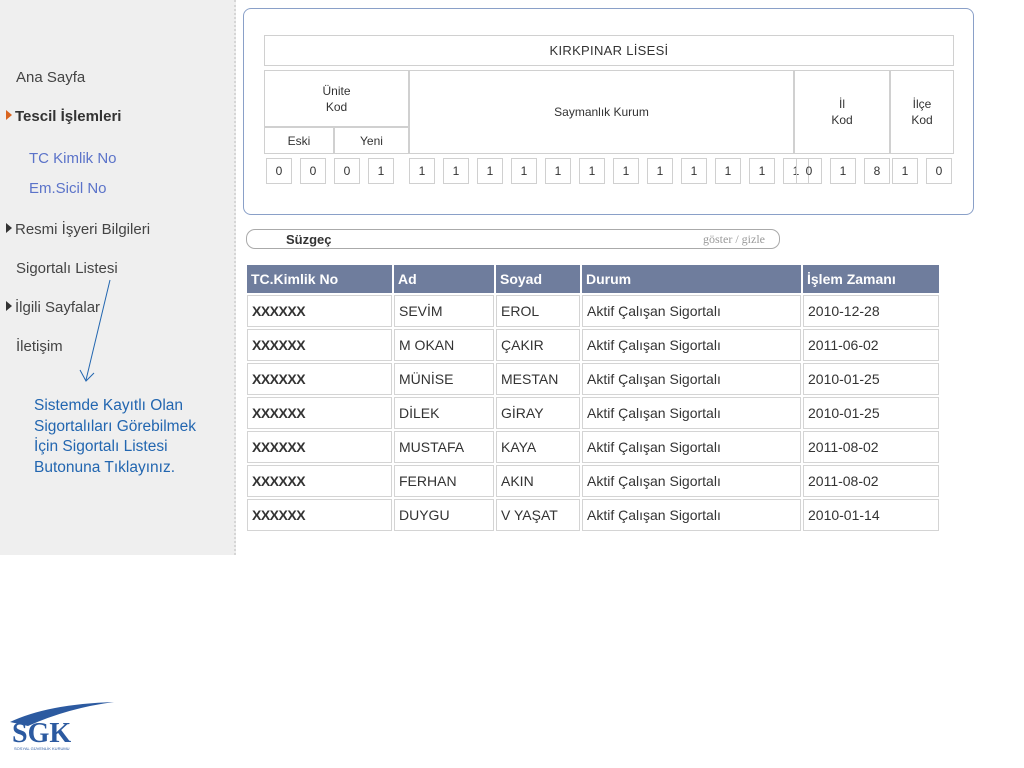 The width and height of the screenshot is (1024, 768). What do you see at coordinates (58, 307) in the screenshot?
I see `sidebar-item-label: İlgili Sayfalar` at bounding box center [58, 307].